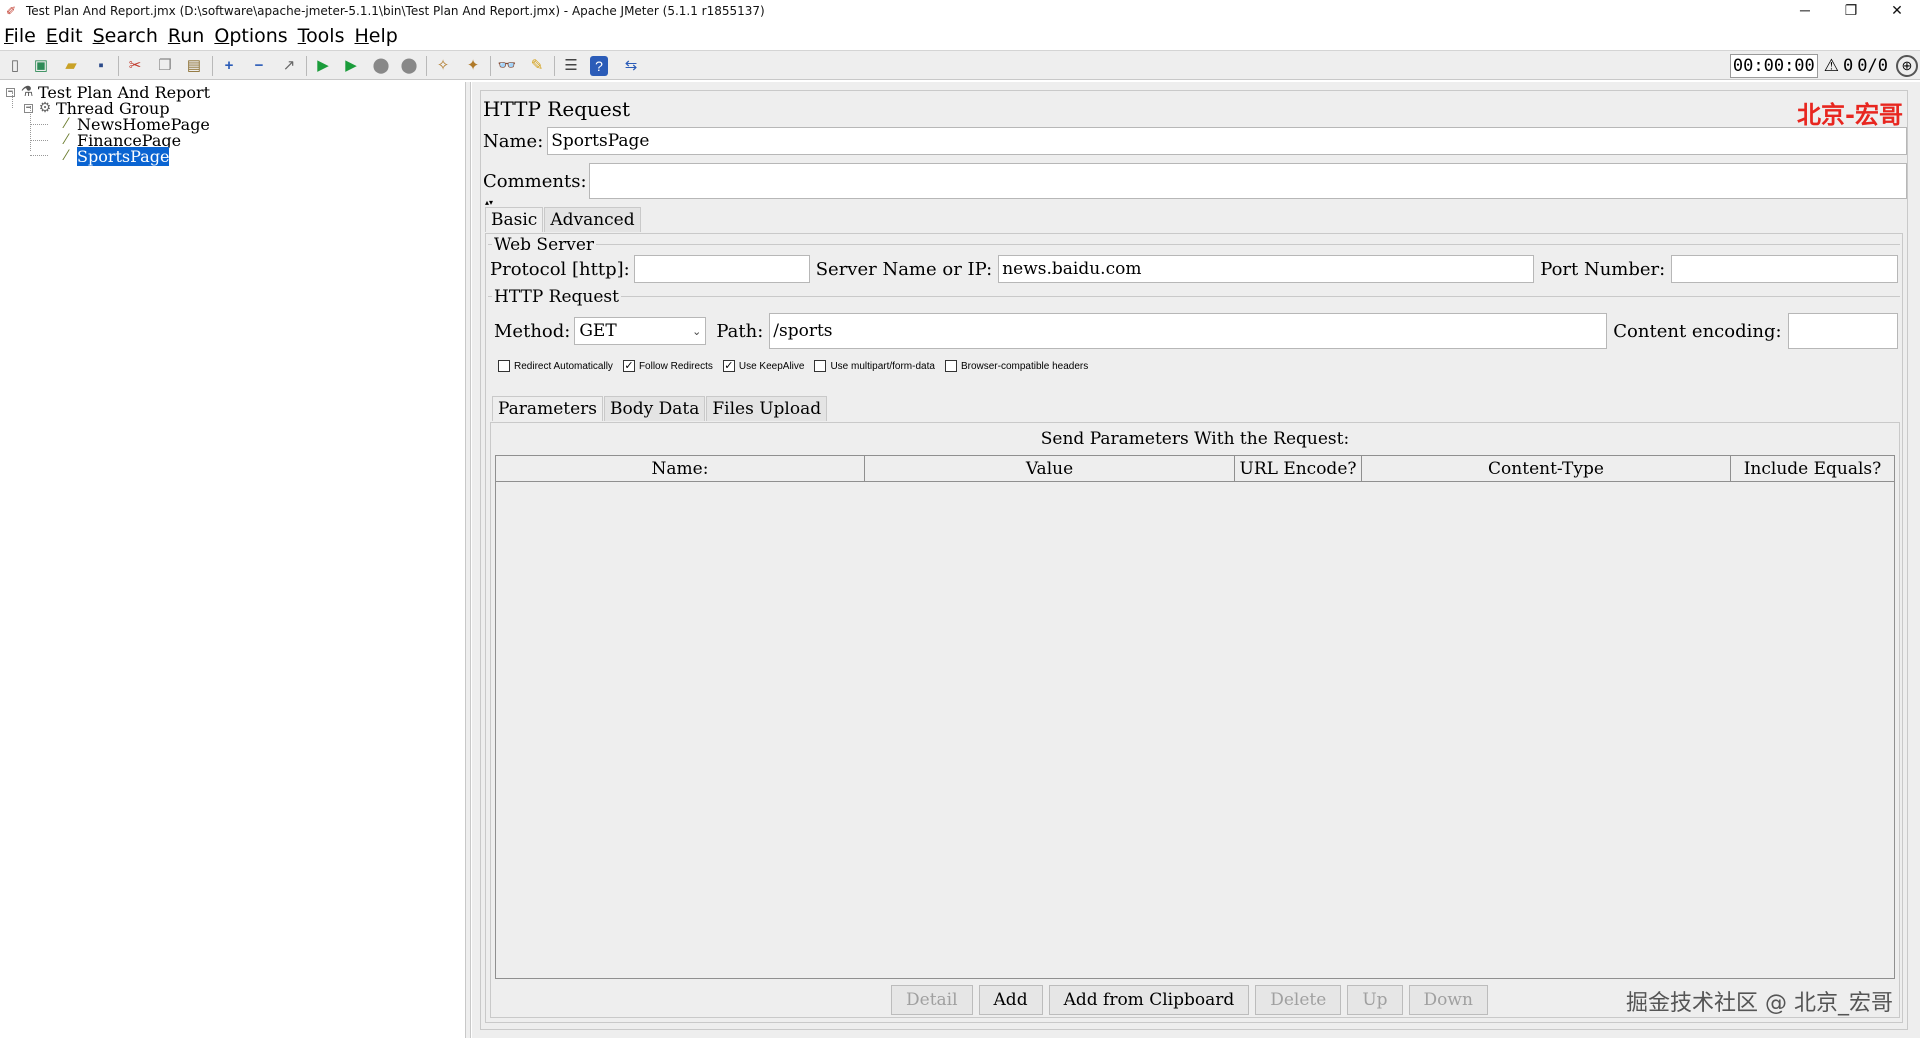 The image size is (1920, 1038). What do you see at coordinates (125, 36) in the screenshot?
I see `menu-search: Search` at bounding box center [125, 36].